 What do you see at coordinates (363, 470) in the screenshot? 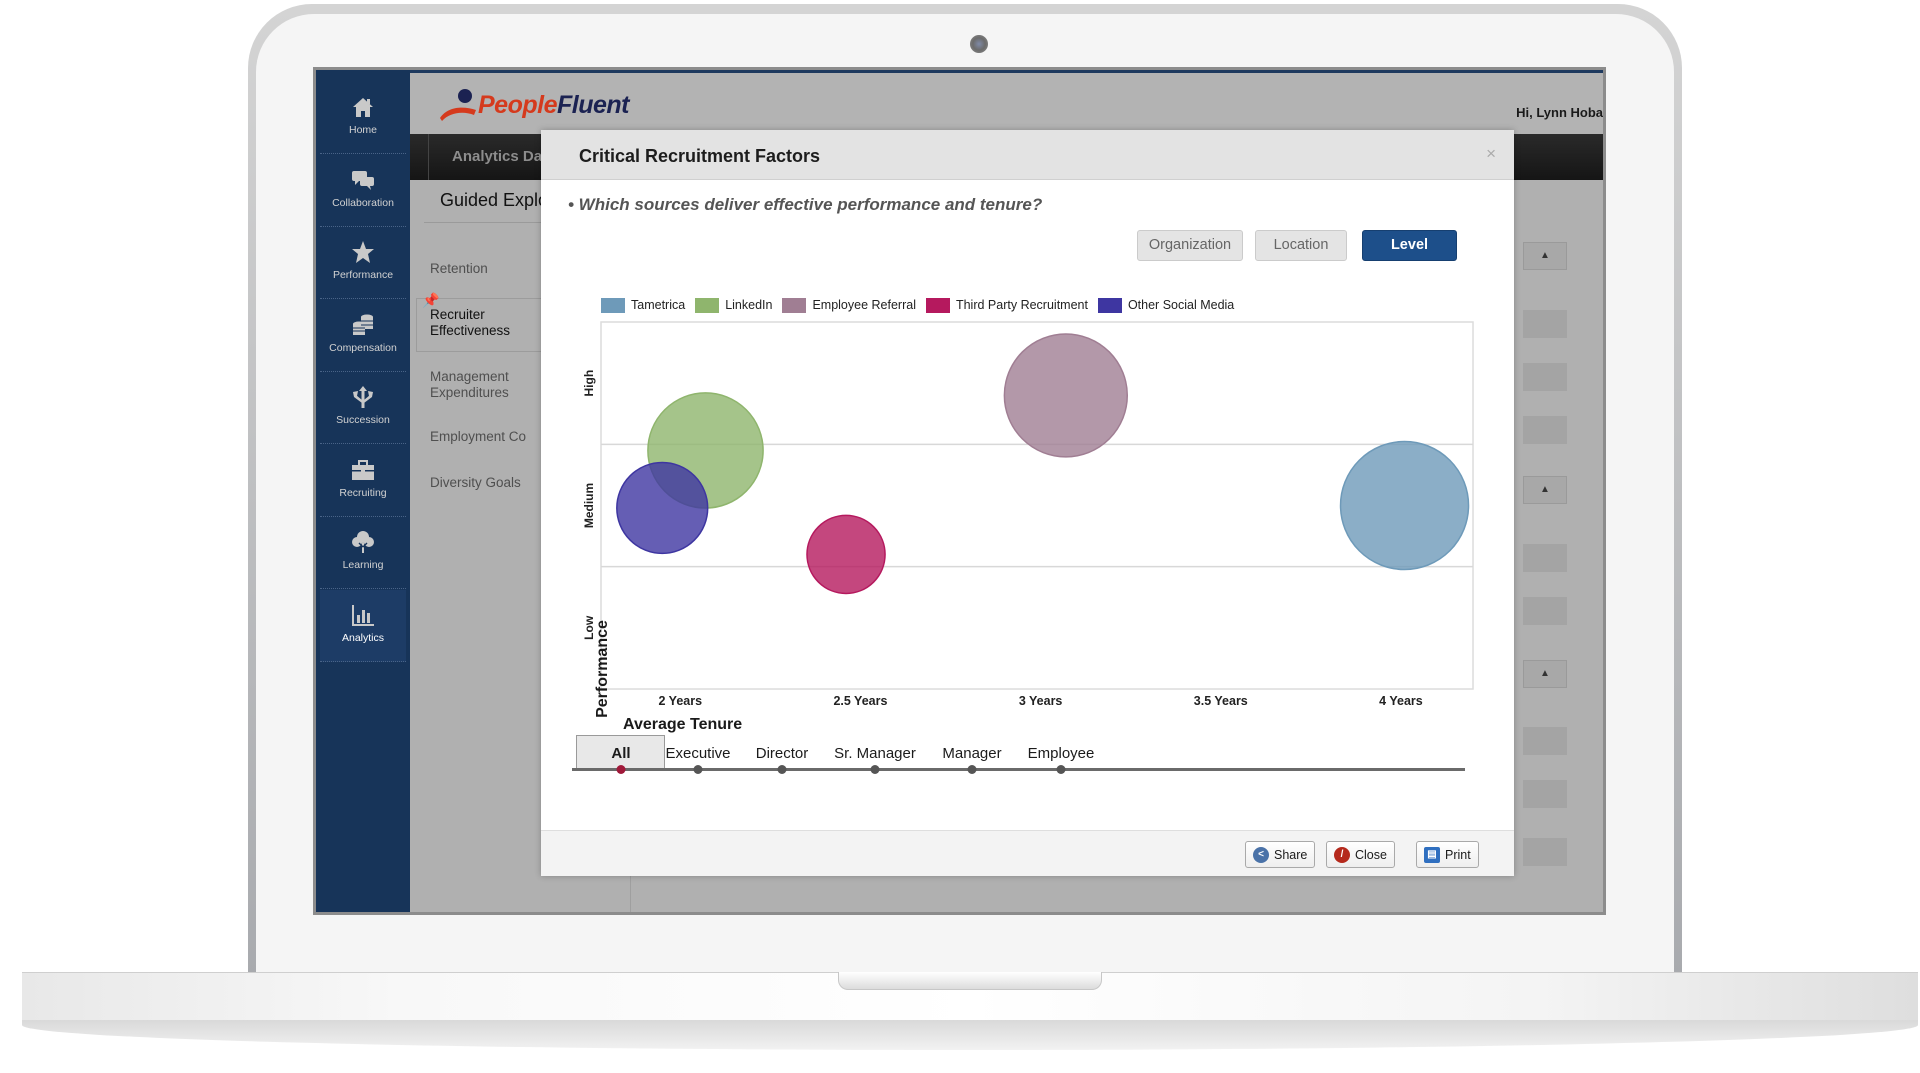
I see `briefcase-icon` at bounding box center [363, 470].